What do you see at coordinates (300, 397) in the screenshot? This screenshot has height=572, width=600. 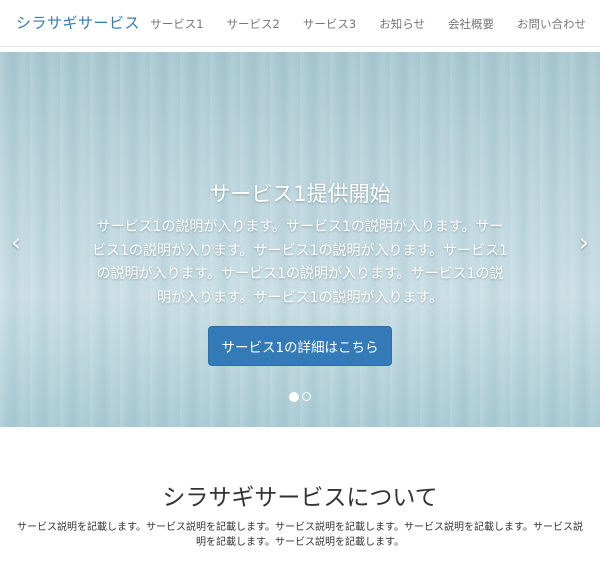 I see `carousel-indicators` at bounding box center [300, 397].